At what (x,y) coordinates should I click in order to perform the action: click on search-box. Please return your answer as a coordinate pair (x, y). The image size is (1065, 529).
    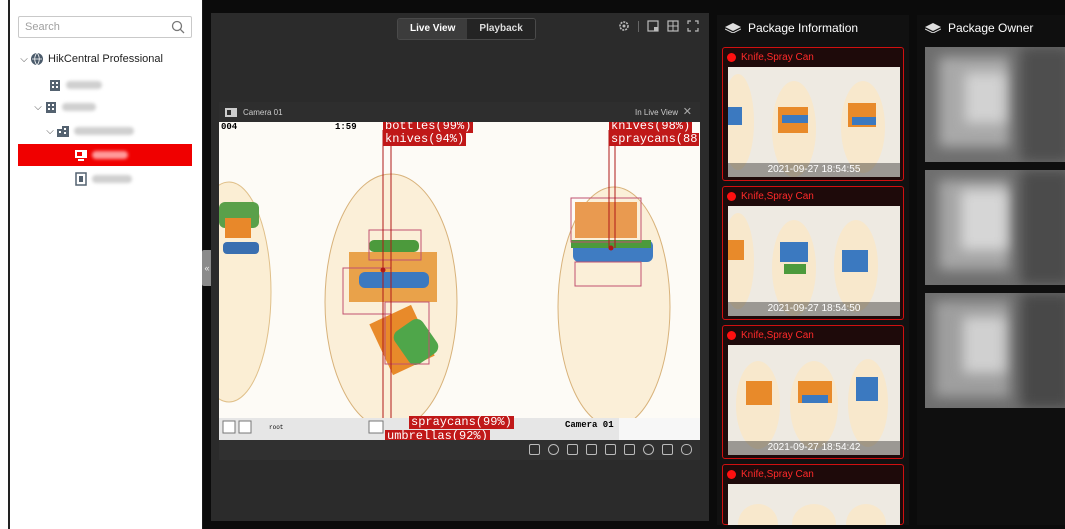
    Looking at the image, I should click on (105, 27).